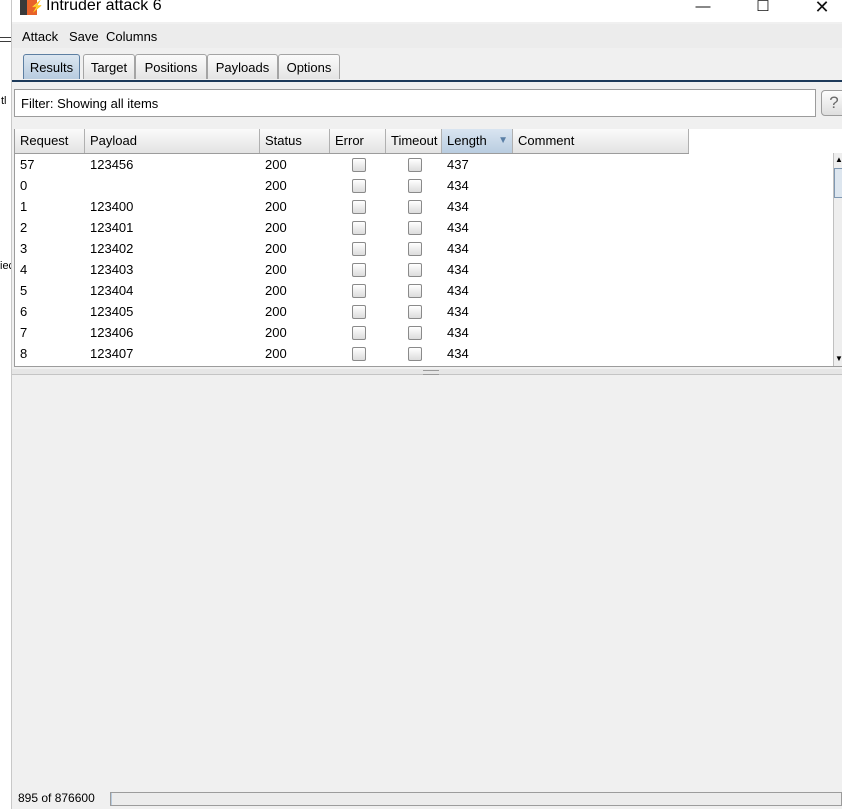  What do you see at coordinates (837, 259) in the screenshot?
I see `vertical-scrollbar: ▲ ▼` at bounding box center [837, 259].